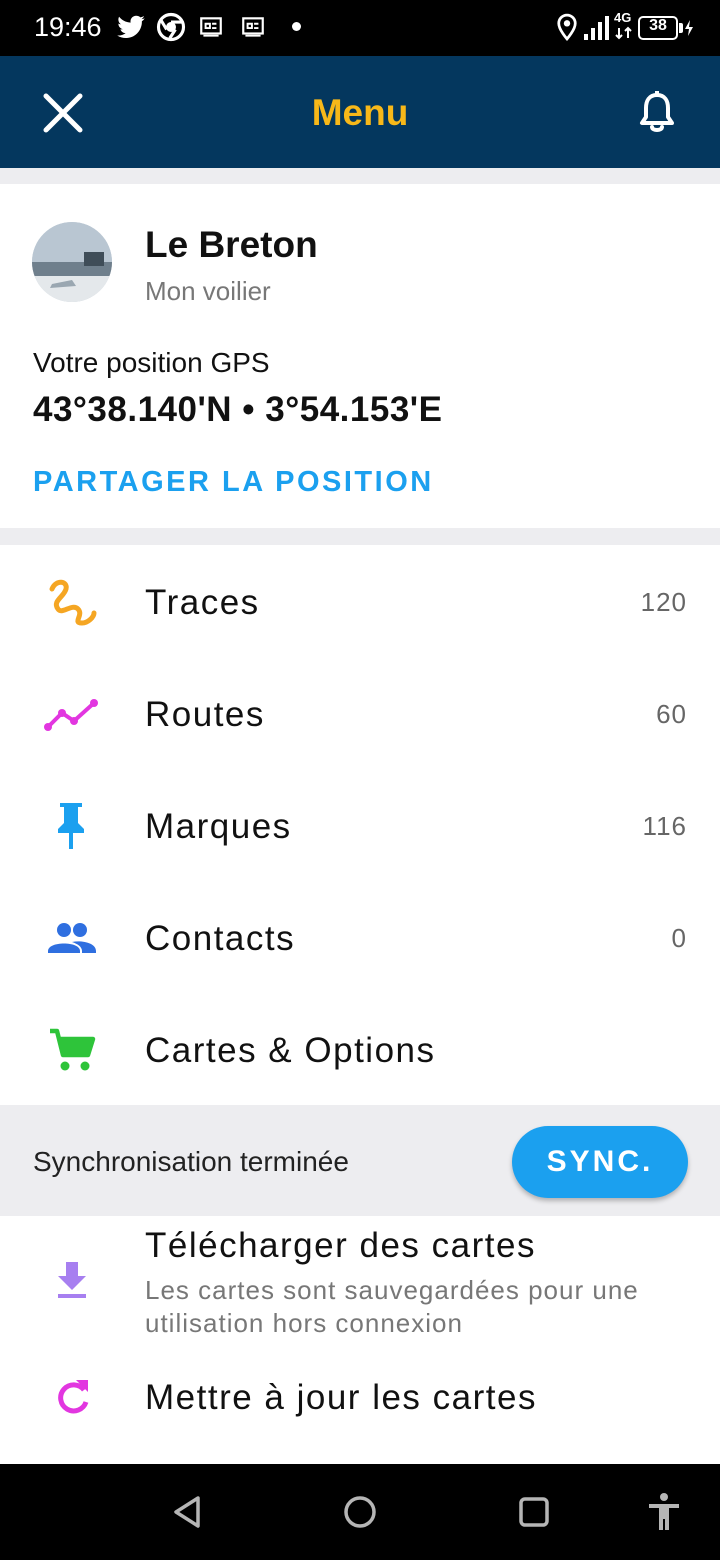 The height and width of the screenshot is (1560, 720). Describe the element at coordinates (72, 938) in the screenshot. I see `contacts-icon` at that location.